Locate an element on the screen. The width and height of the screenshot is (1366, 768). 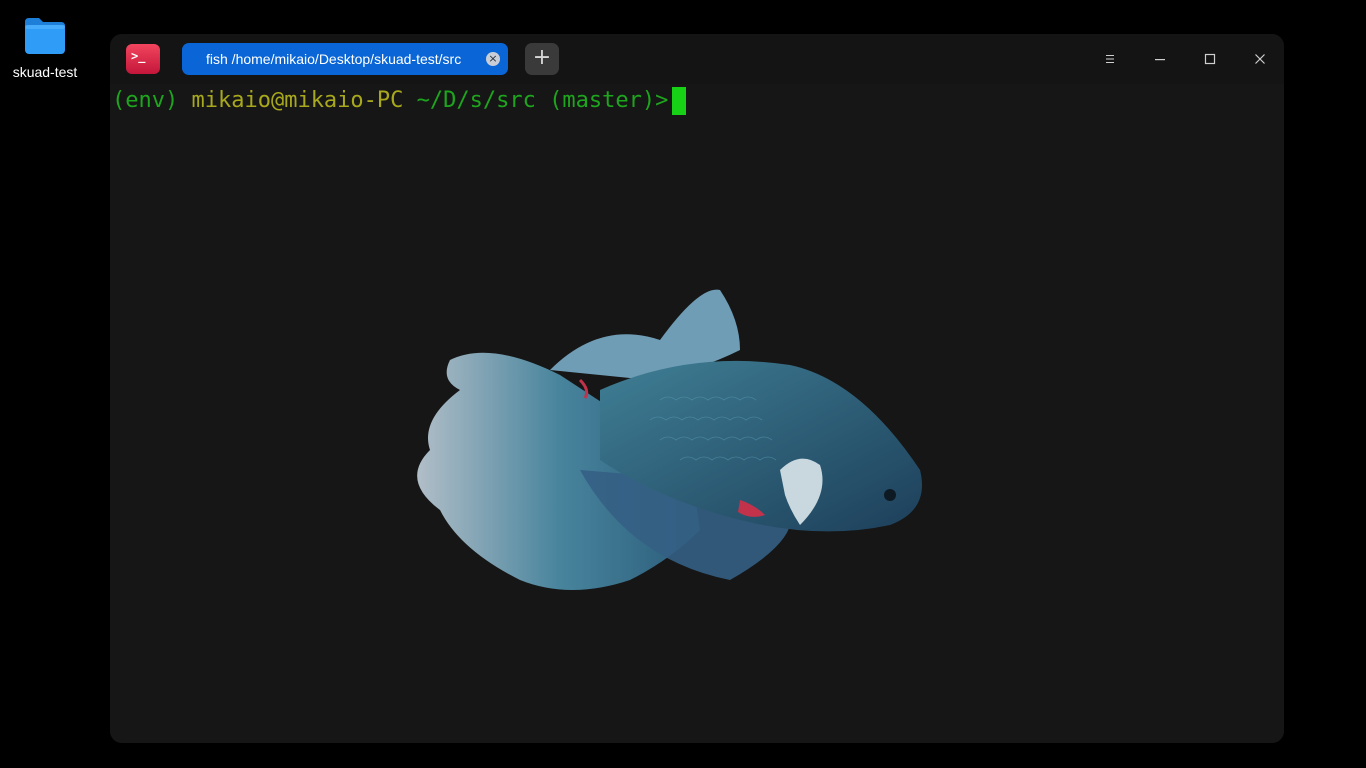
terminal-cursor is located at coordinates (679, 101).